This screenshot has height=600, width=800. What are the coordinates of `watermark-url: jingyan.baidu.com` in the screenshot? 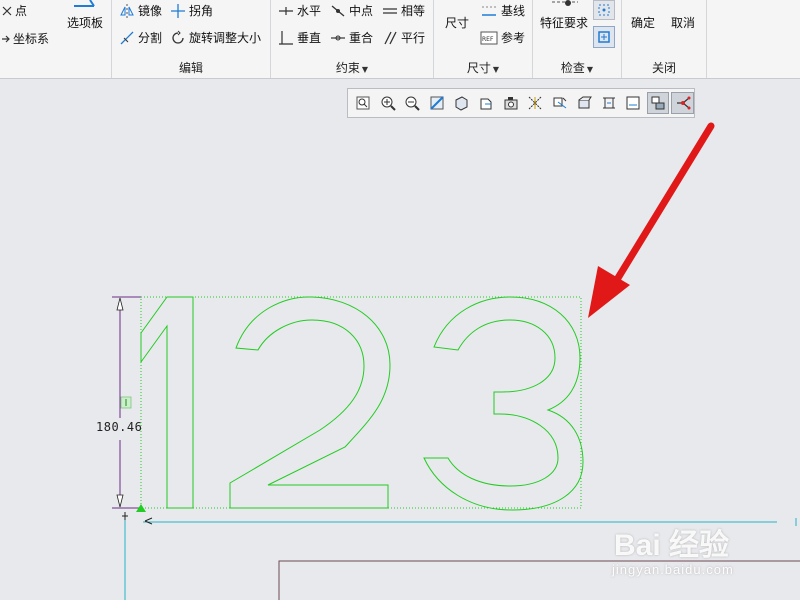 It's located at (673, 569).